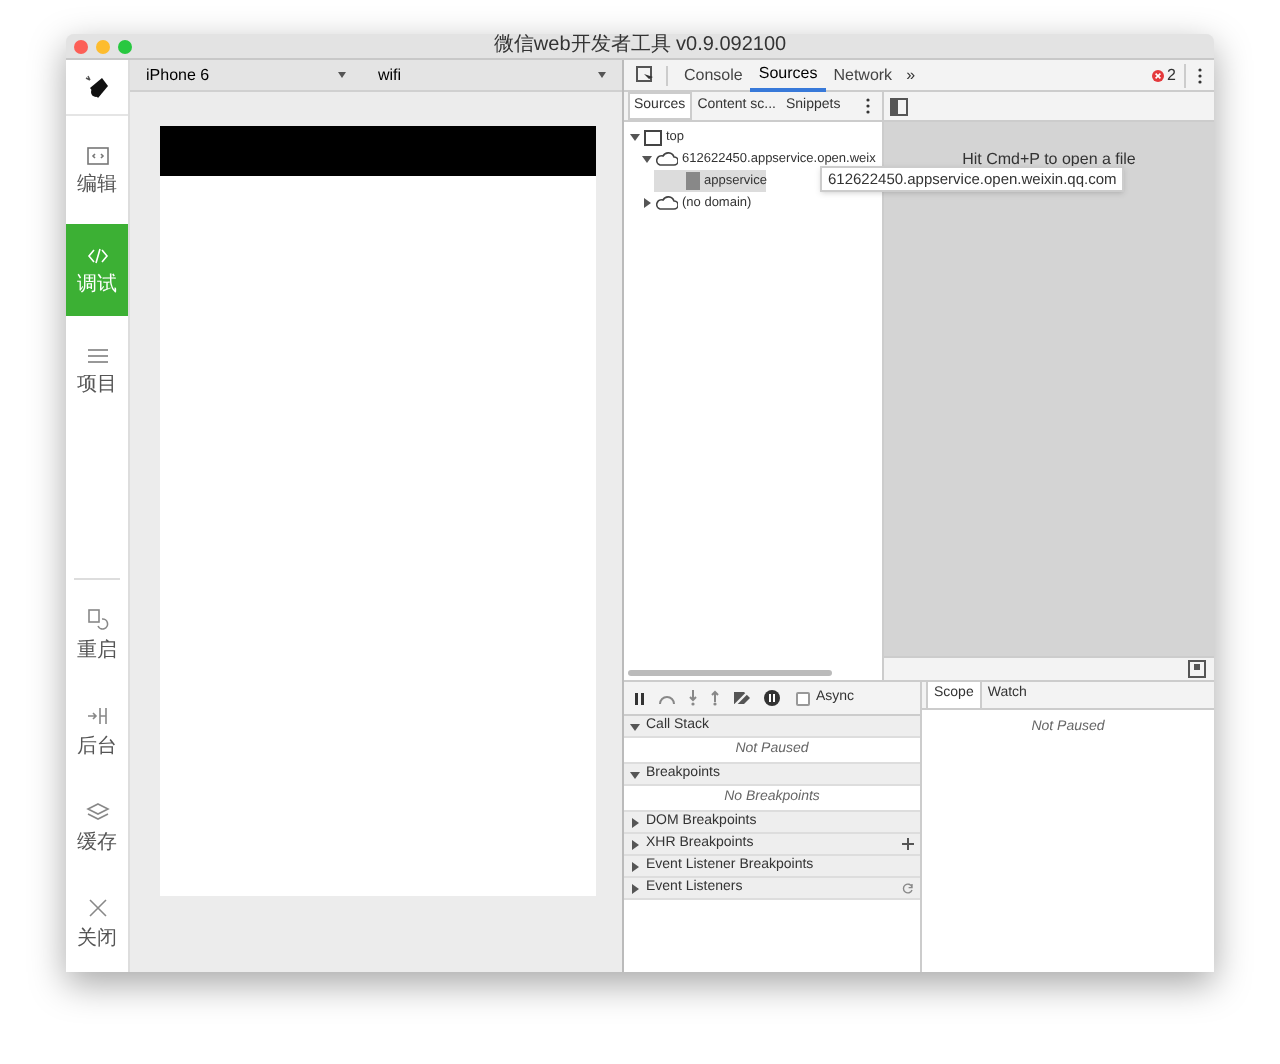 The image size is (1280, 1064). I want to click on step-out-icon, so click(715, 698).